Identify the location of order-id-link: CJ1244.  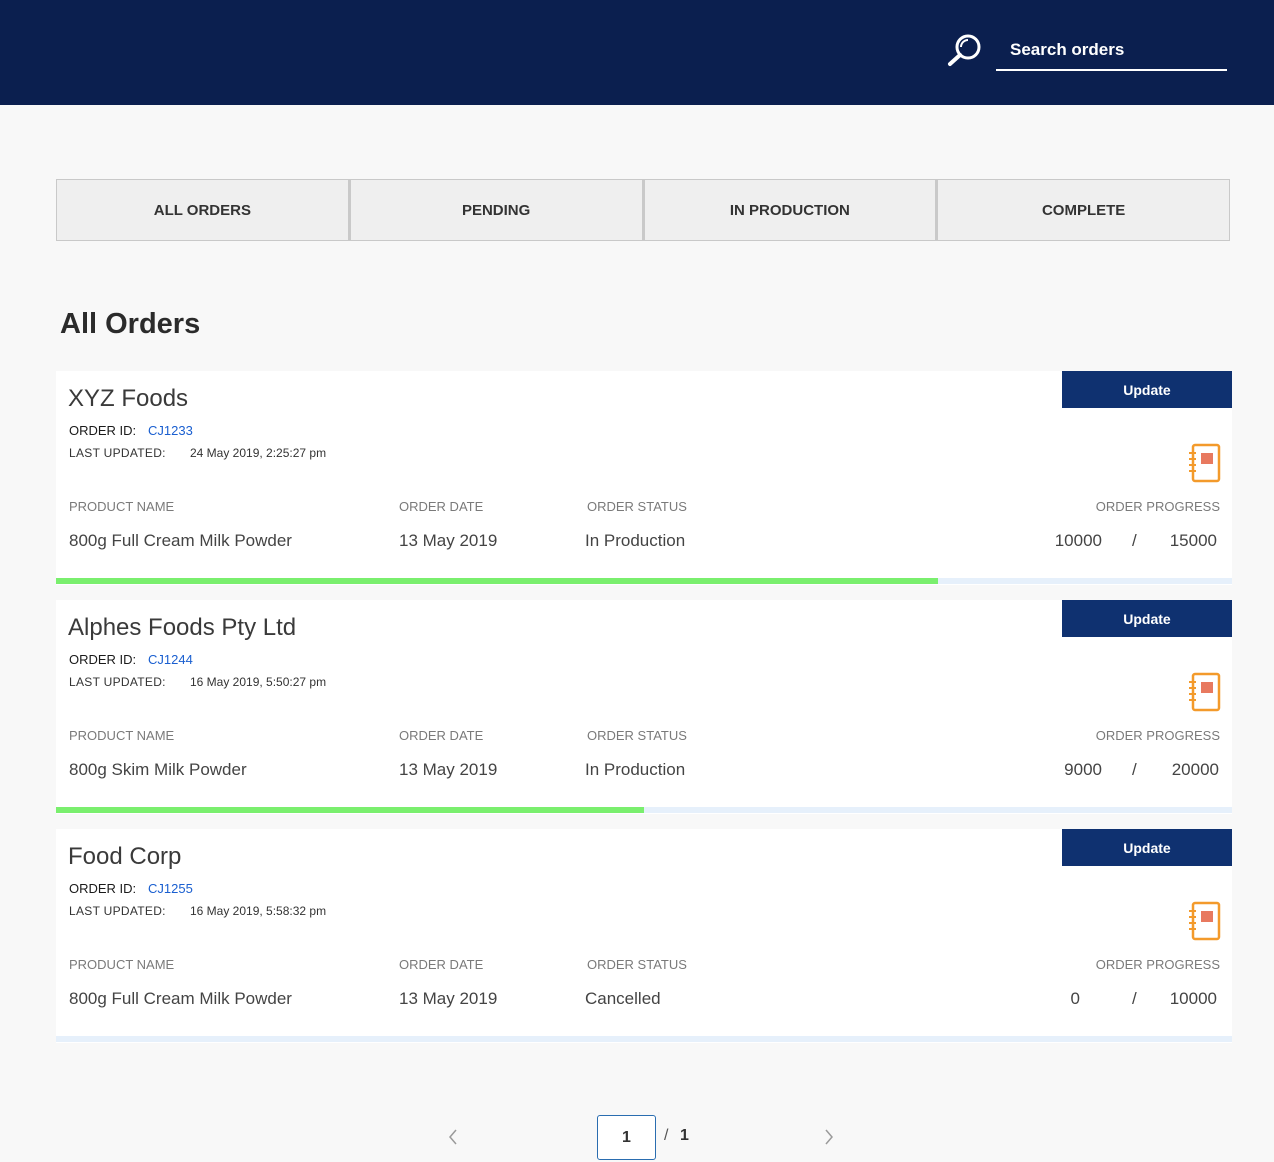
(170, 659).